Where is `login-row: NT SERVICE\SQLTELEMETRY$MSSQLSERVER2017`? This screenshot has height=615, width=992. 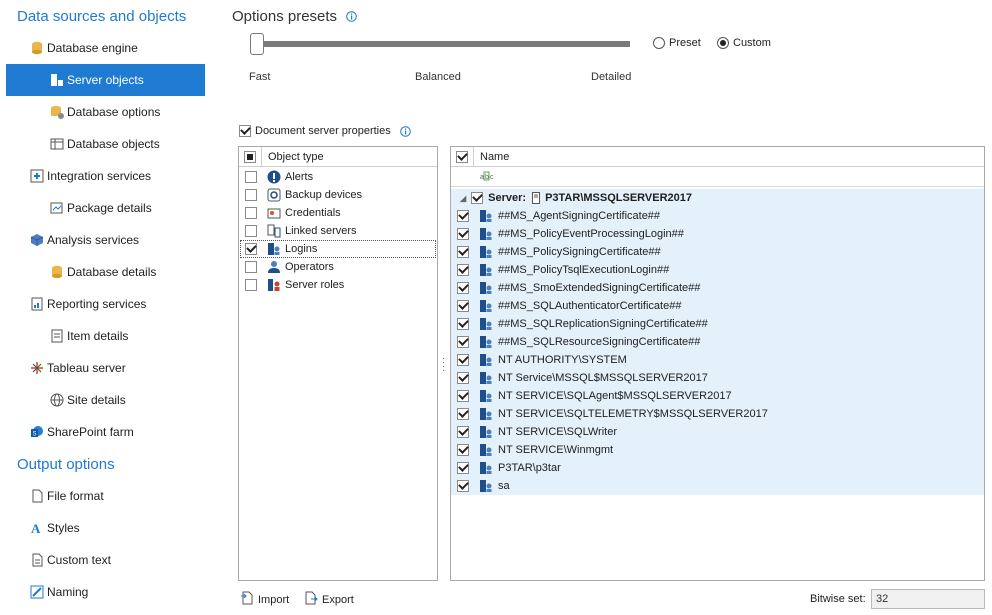
login-row: NT SERVICE\SQLTELEMETRY$MSSQLSERVER2017 is located at coordinates (717, 414).